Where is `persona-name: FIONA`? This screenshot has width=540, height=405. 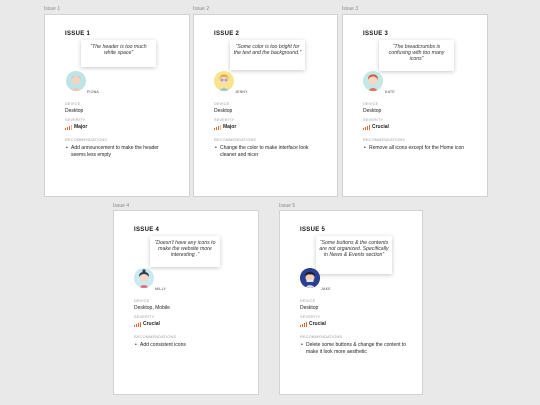
persona-name: FIONA is located at coordinates (93, 92).